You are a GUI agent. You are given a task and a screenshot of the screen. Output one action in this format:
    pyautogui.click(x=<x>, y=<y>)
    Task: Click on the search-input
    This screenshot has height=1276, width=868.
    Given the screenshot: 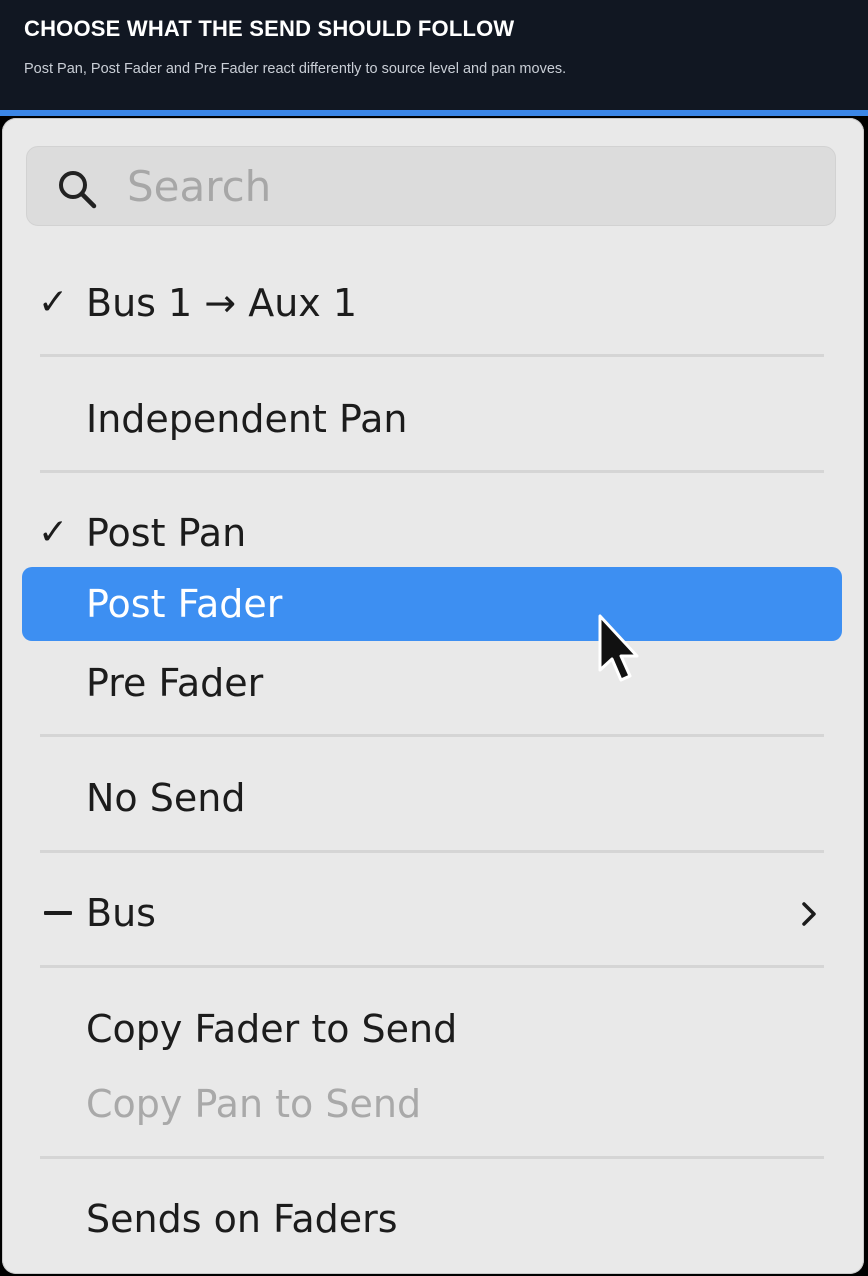 What is the action you would take?
    pyautogui.click(x=472, y=186)
    